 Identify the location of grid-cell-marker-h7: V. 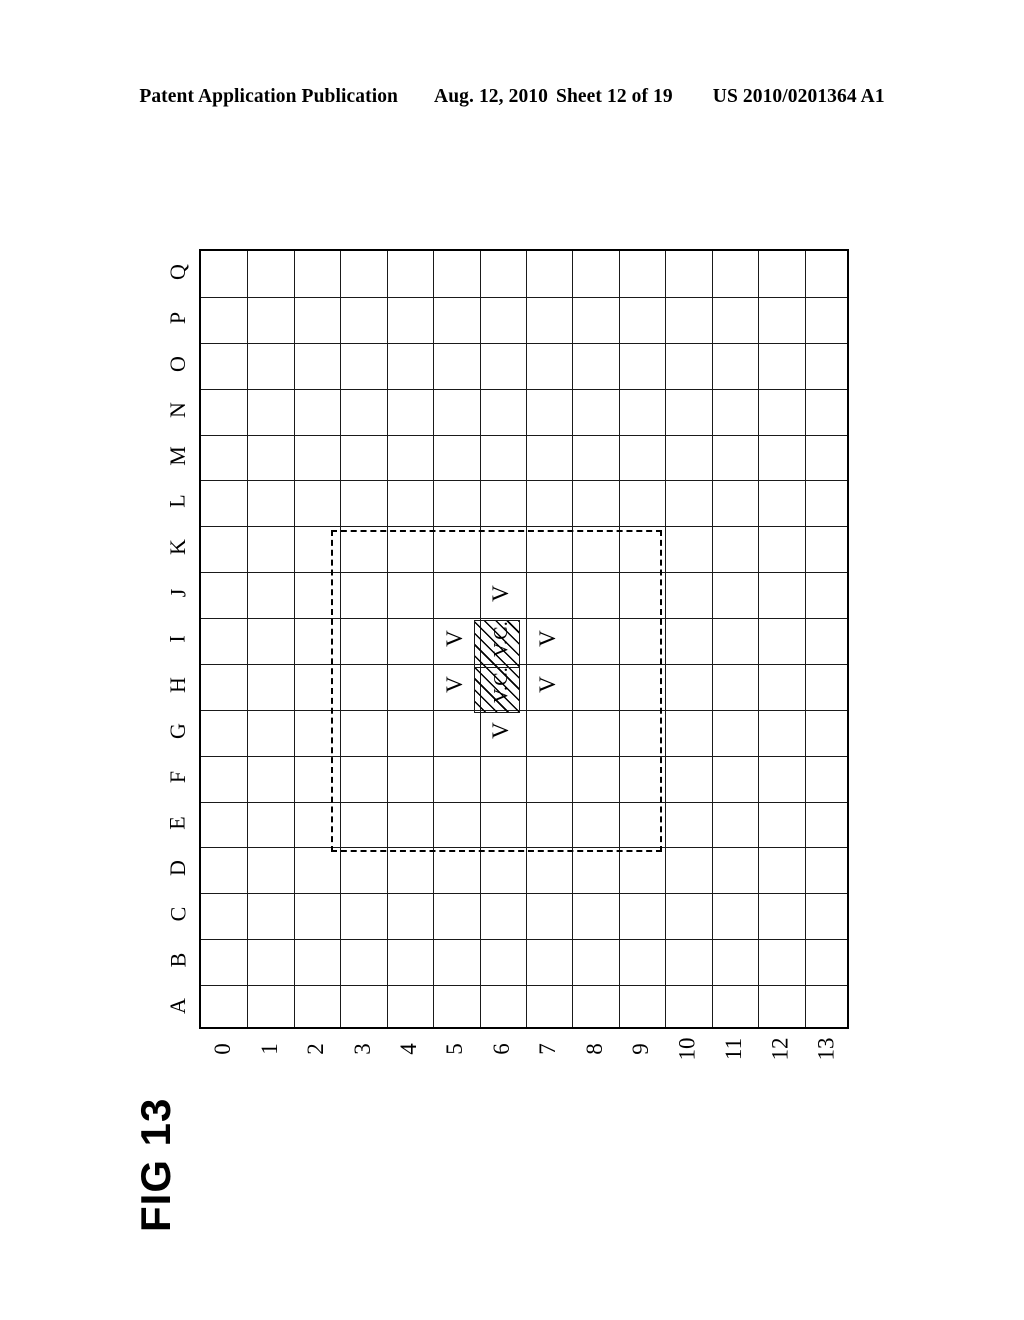
(547, 685).